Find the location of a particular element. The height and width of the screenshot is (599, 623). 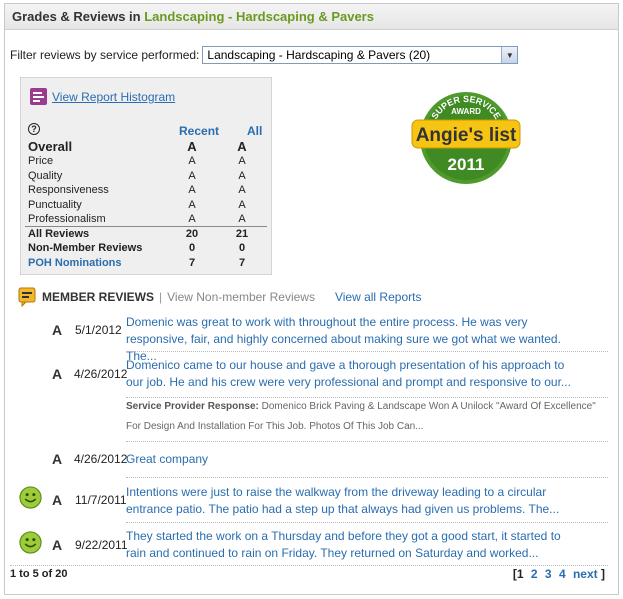

header-title-category: Landscaping - Hardscaping & Pavers is located at coordinates (259, 16).